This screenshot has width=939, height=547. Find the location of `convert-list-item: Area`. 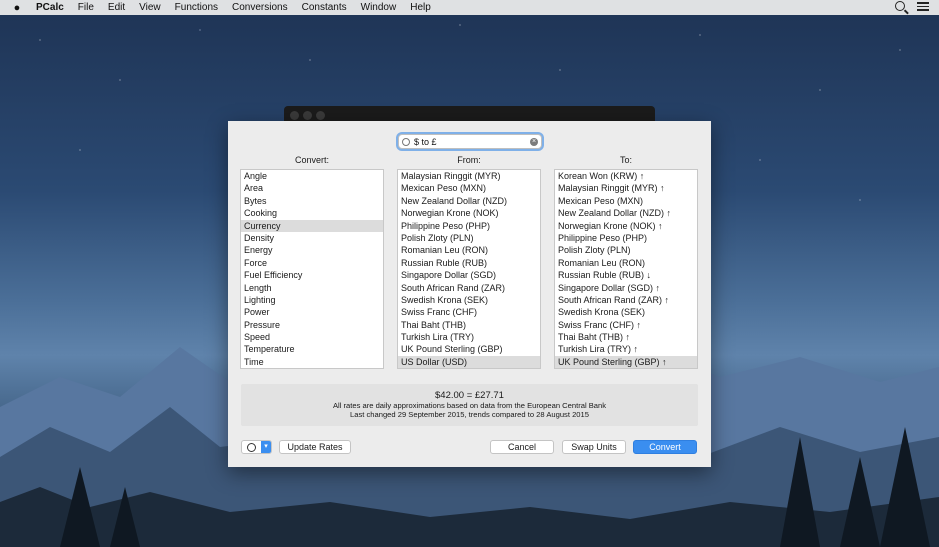

convert-list-item: Area is located at coordinates (312, 188).